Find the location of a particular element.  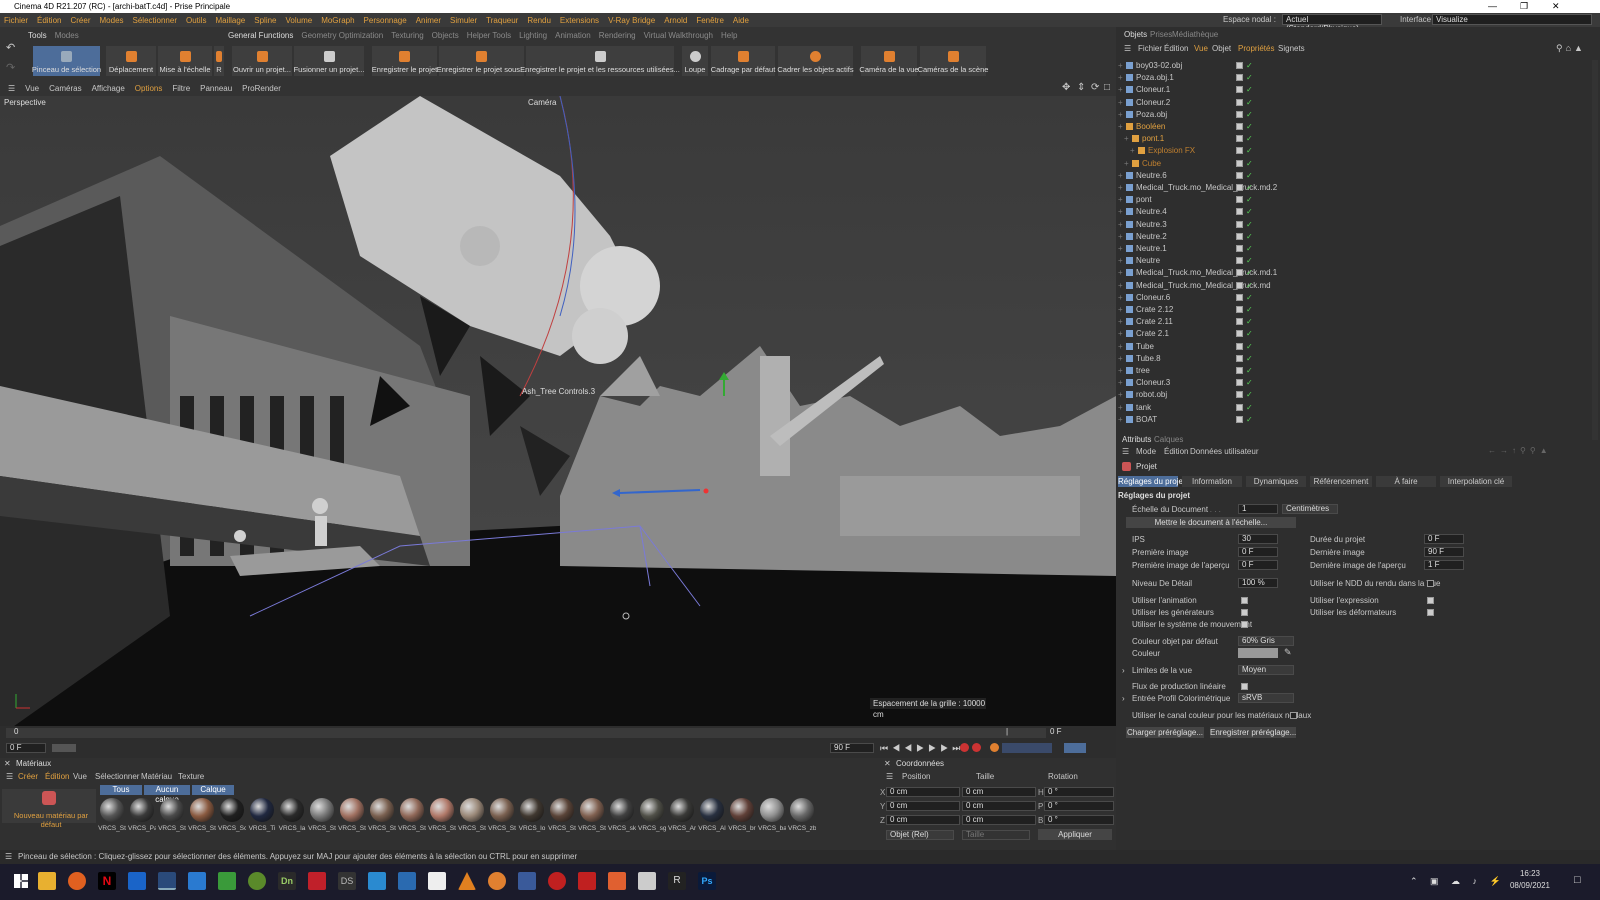

rotation-p-field: 0 ° is located at coordinates (1079, 806).